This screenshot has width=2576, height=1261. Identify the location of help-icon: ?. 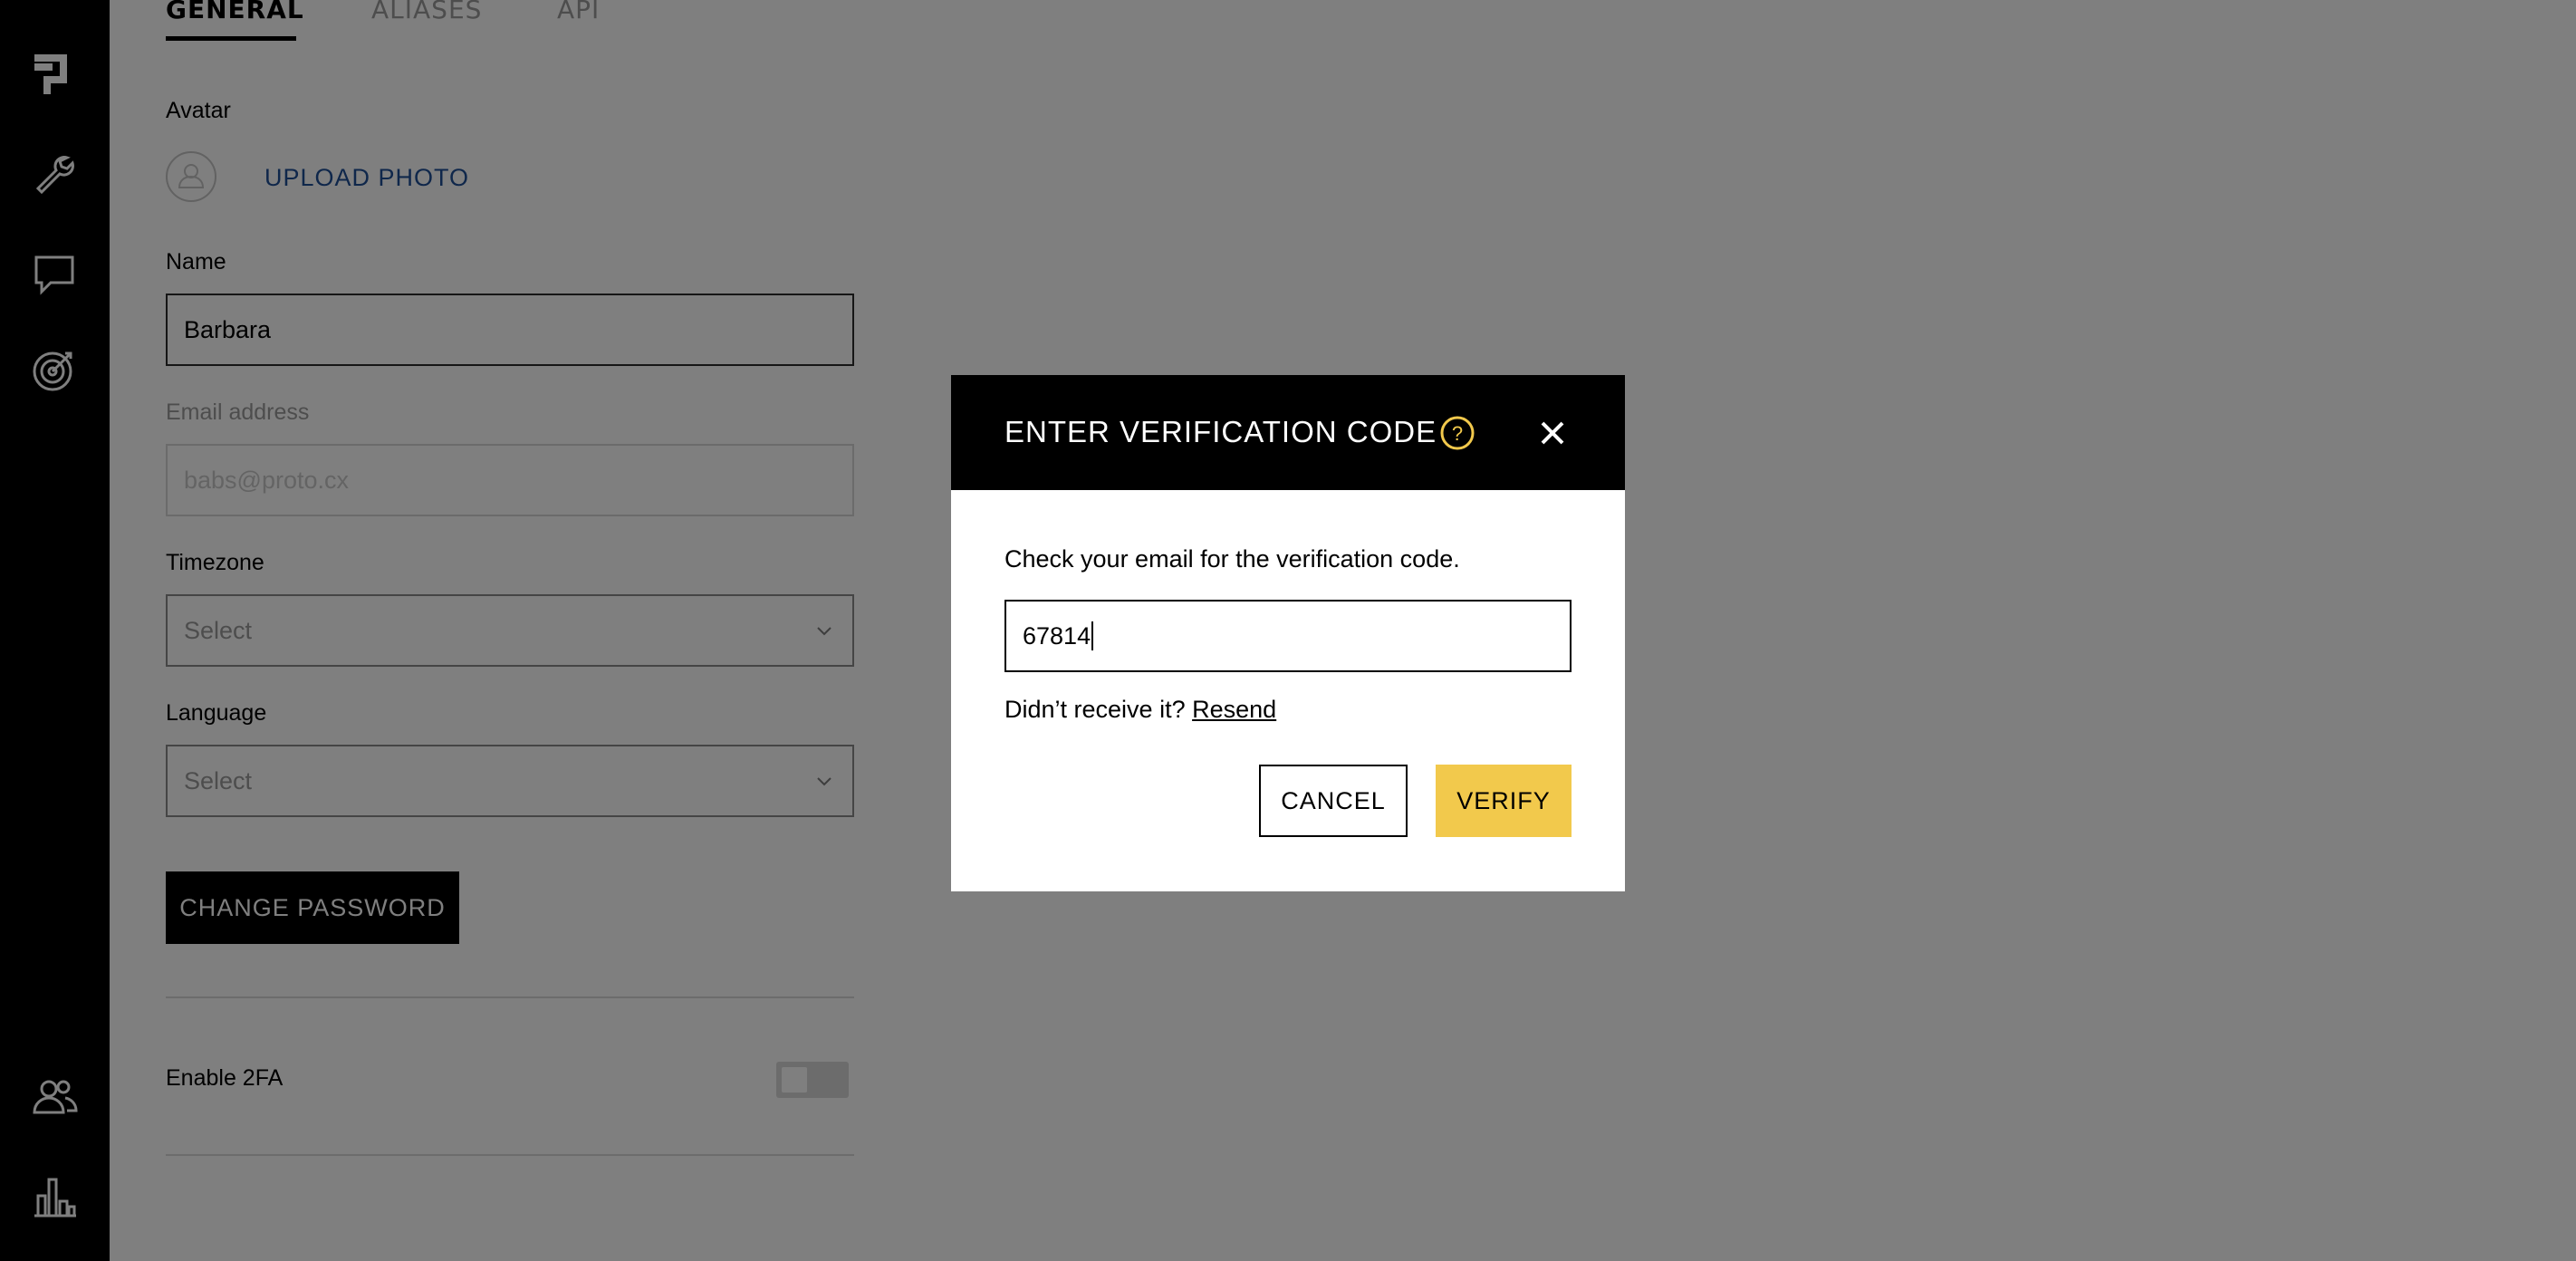
(1457, 433).